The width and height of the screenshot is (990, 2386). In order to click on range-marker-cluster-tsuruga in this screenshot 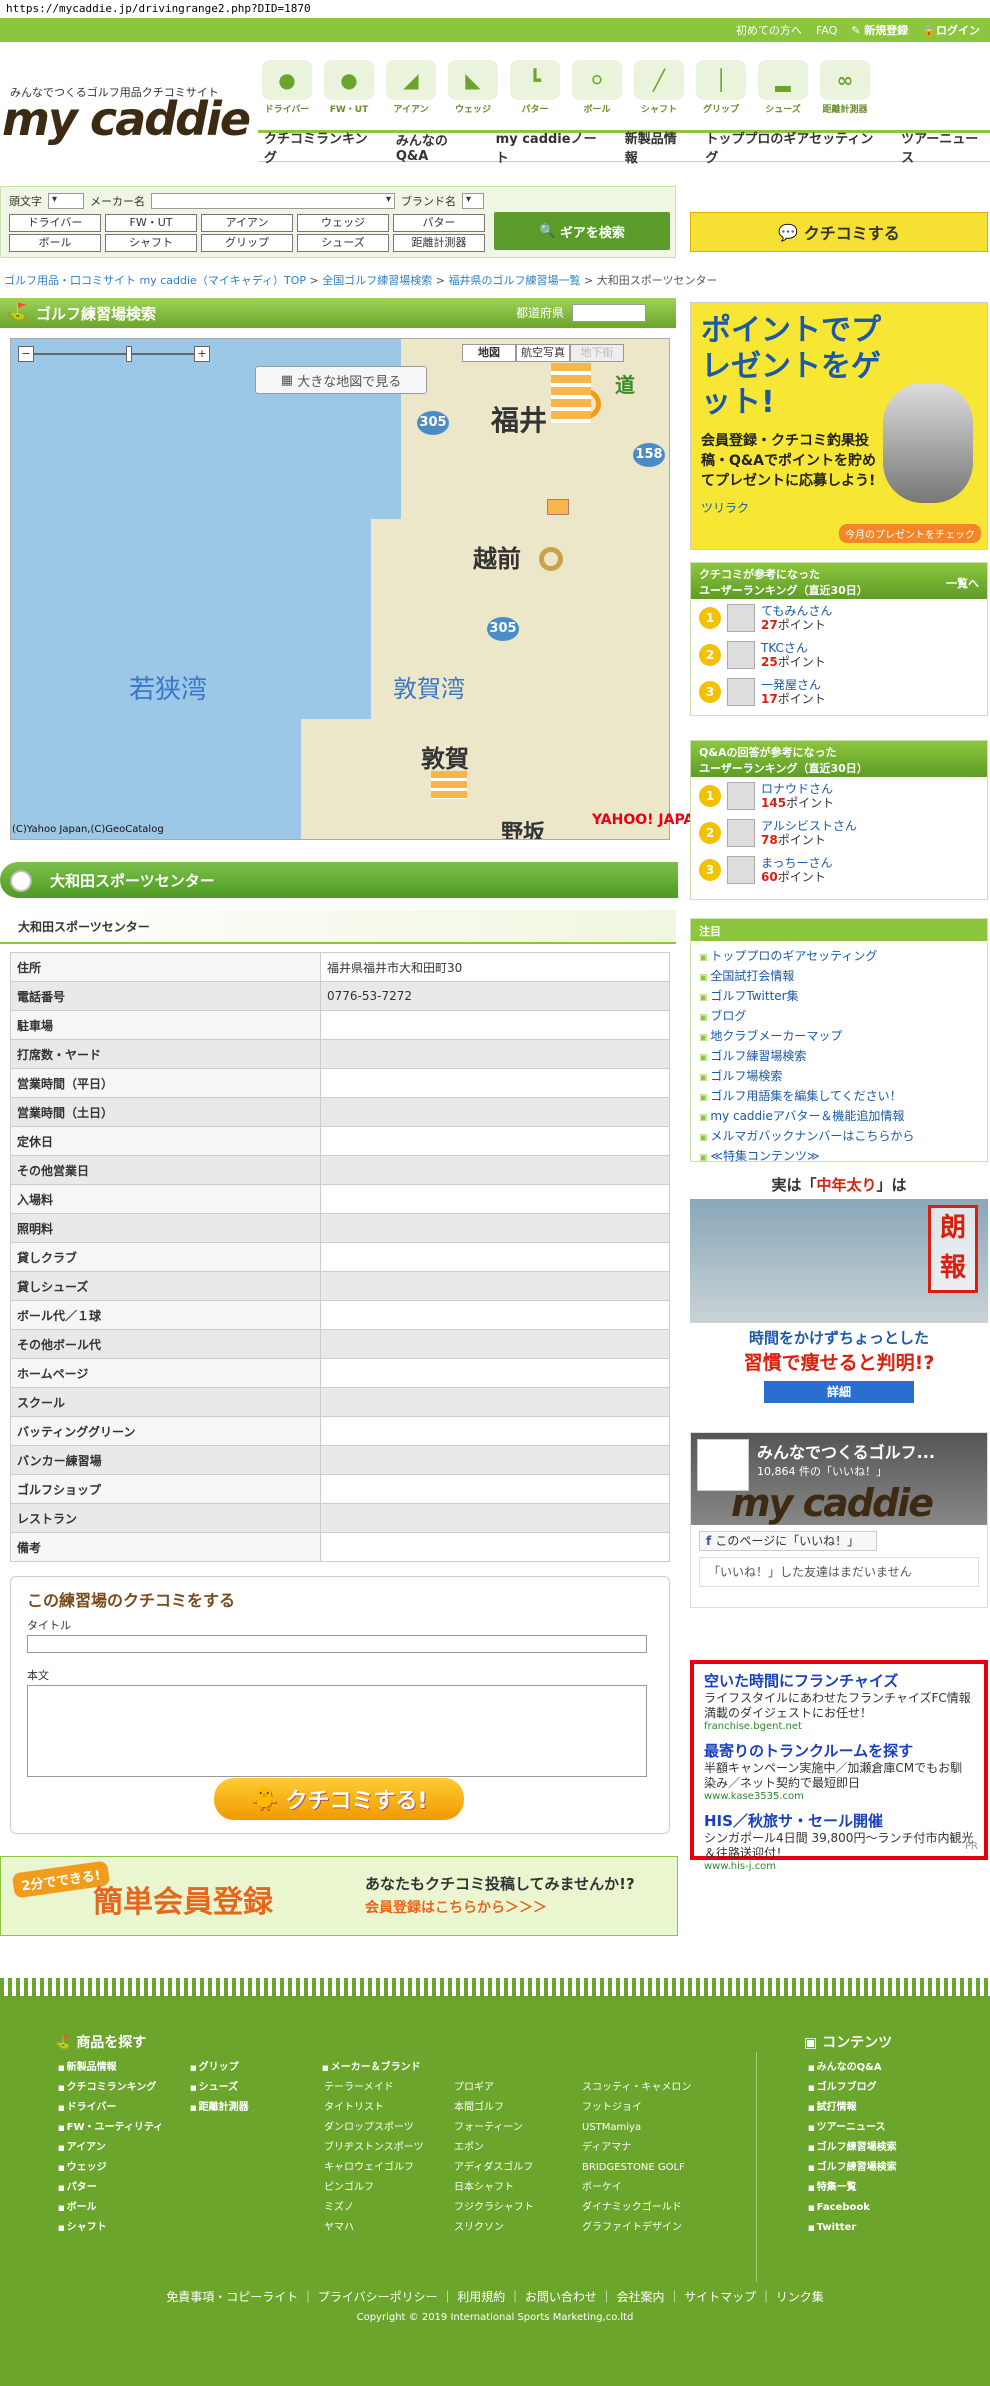, I will do `click(449, 785)`.